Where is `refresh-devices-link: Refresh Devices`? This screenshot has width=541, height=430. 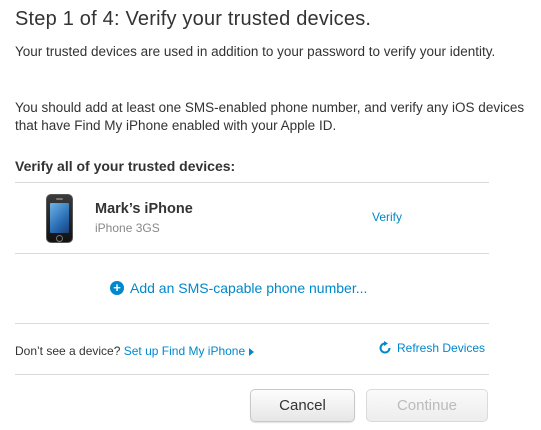 refresh-devices-link: Refresh Devices is located at coordinates (431, 348).